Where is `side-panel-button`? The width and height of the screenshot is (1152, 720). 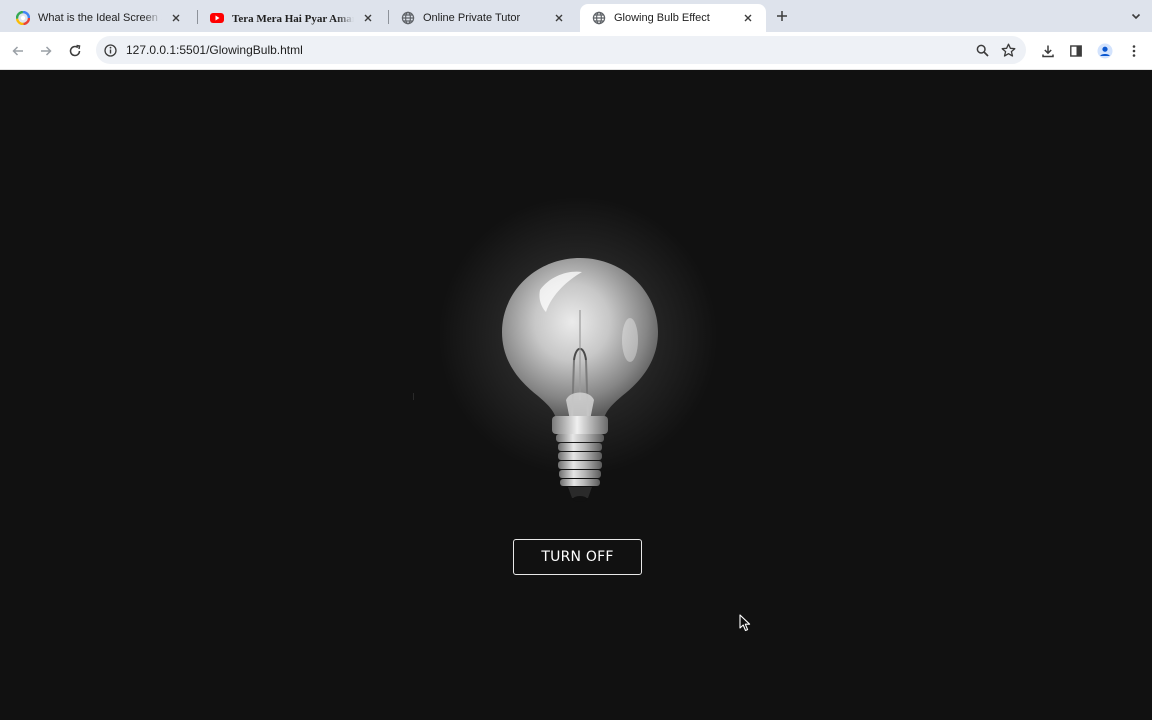
side-panel-button is located at coordinates (1076, 51).